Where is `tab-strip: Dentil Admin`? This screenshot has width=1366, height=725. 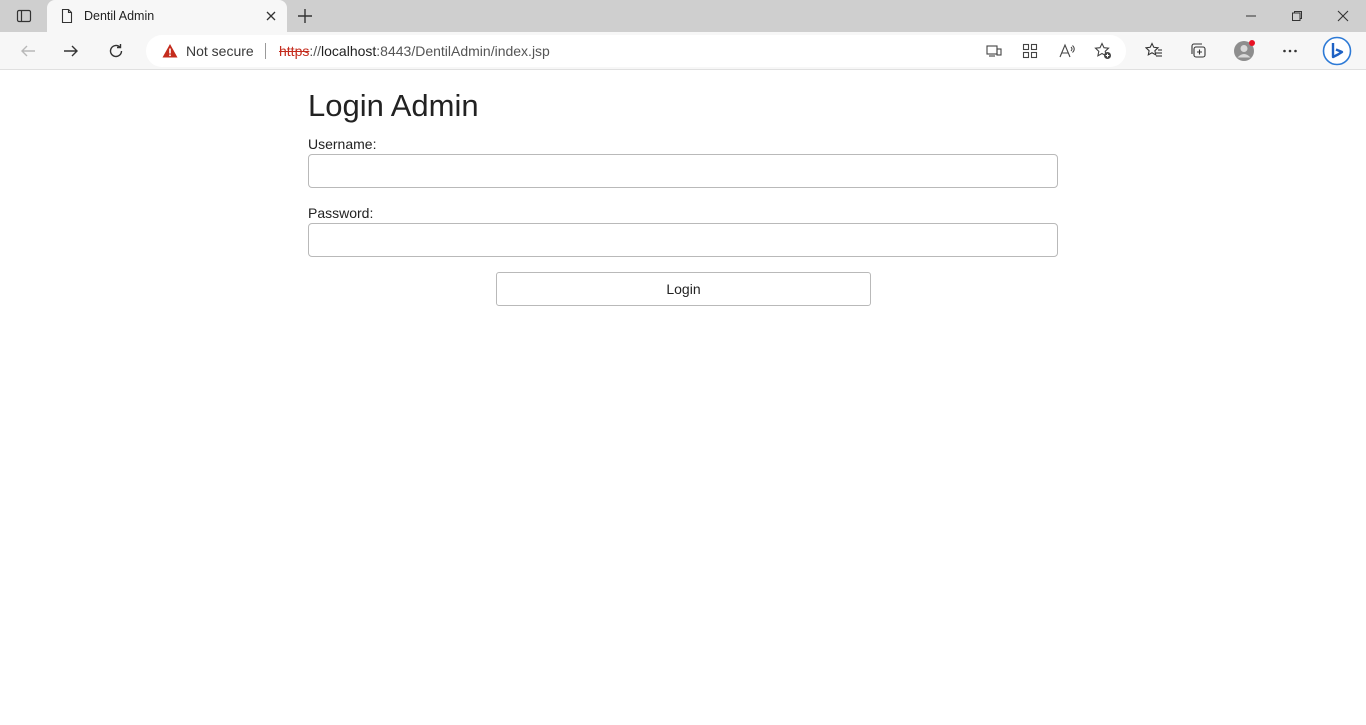
tab-strip: Dentil Admin is located at coordinates (683, 16).